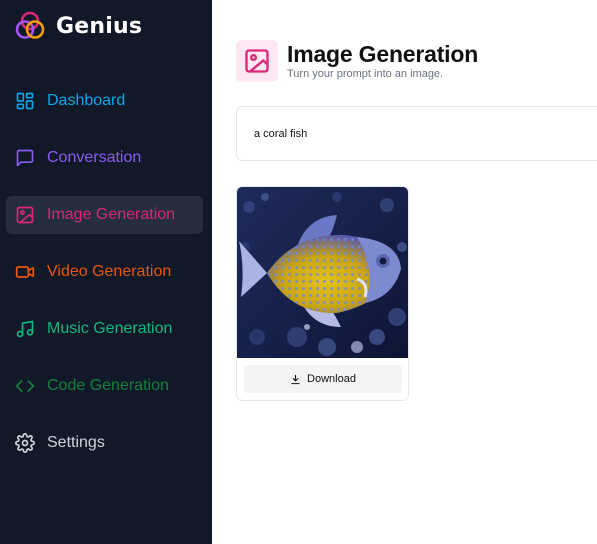 This screenshot has width=597, height=544. Describe the element at coordinates (25, 101) in the screenshot. I see `dashboard-icon` at that location.